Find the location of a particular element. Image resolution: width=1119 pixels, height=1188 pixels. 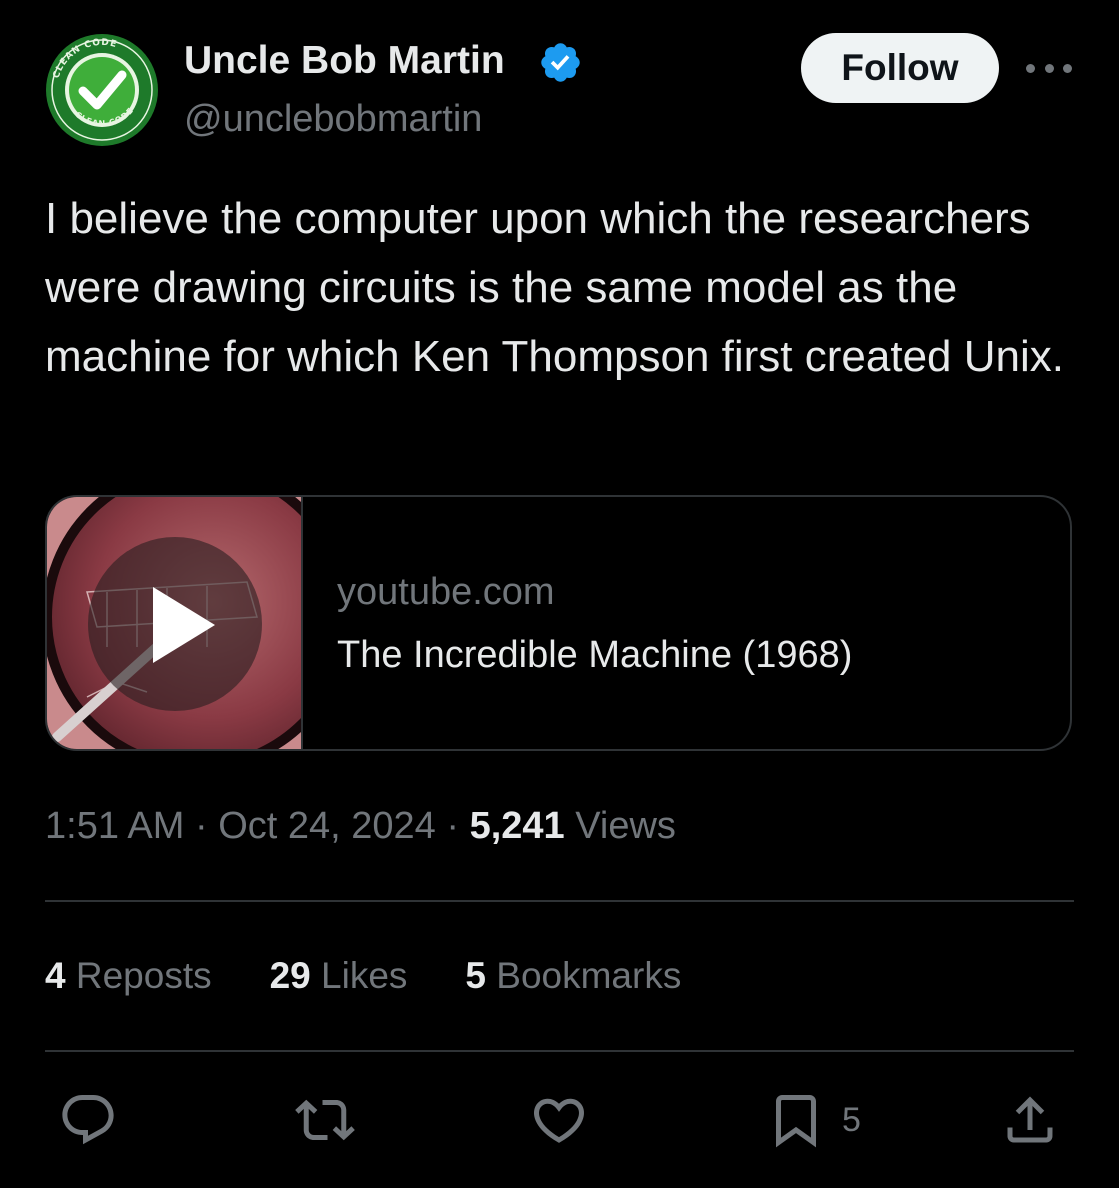

repost-button is located at coordinates (325, 1120).